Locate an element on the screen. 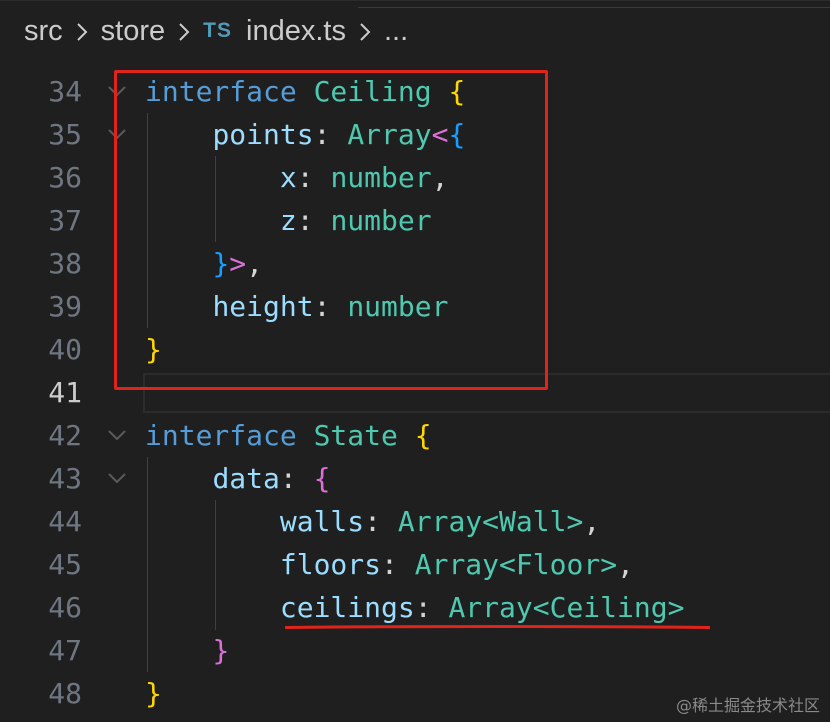 The width and height of the screenshot is (830, 722). line-number: 44 is located at coordinates (65, 521).